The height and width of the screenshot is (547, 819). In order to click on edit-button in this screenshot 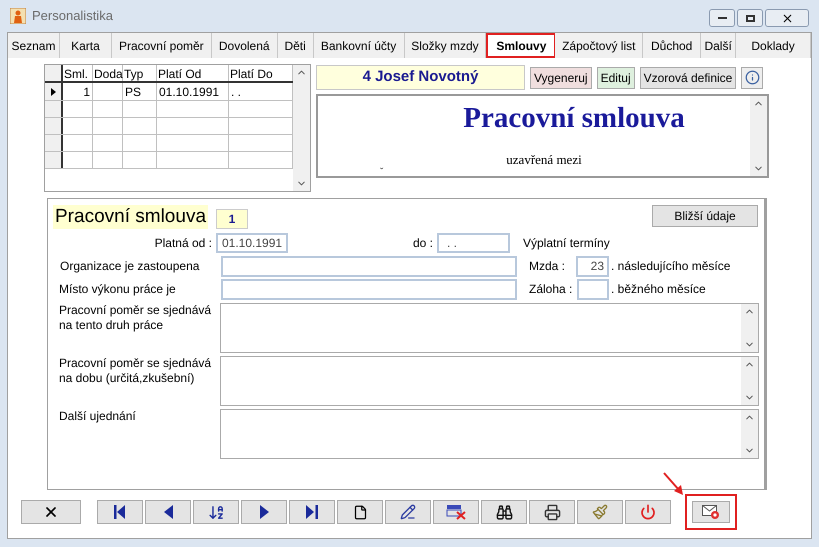, I will do `click(408, 512)`.